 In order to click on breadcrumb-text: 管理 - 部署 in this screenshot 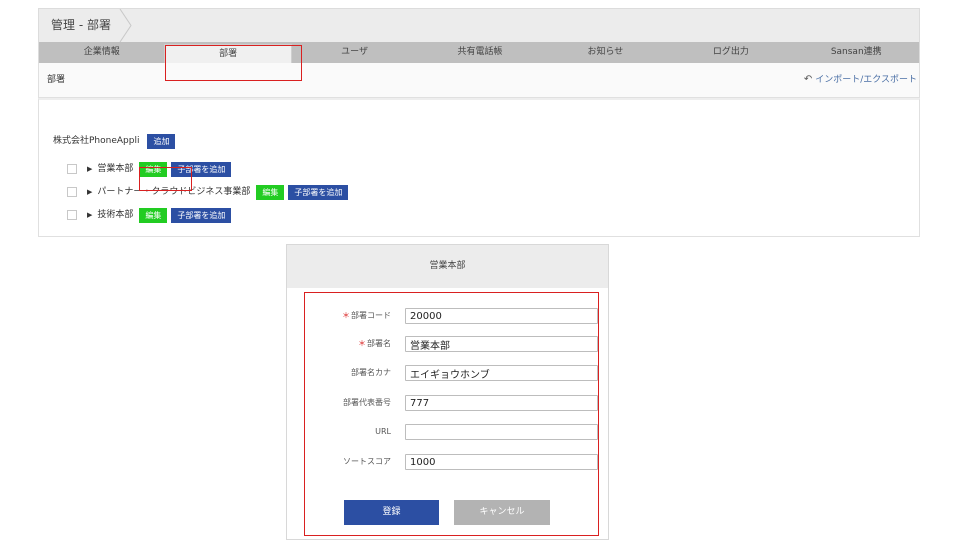, I will do `click(86, 25)`.